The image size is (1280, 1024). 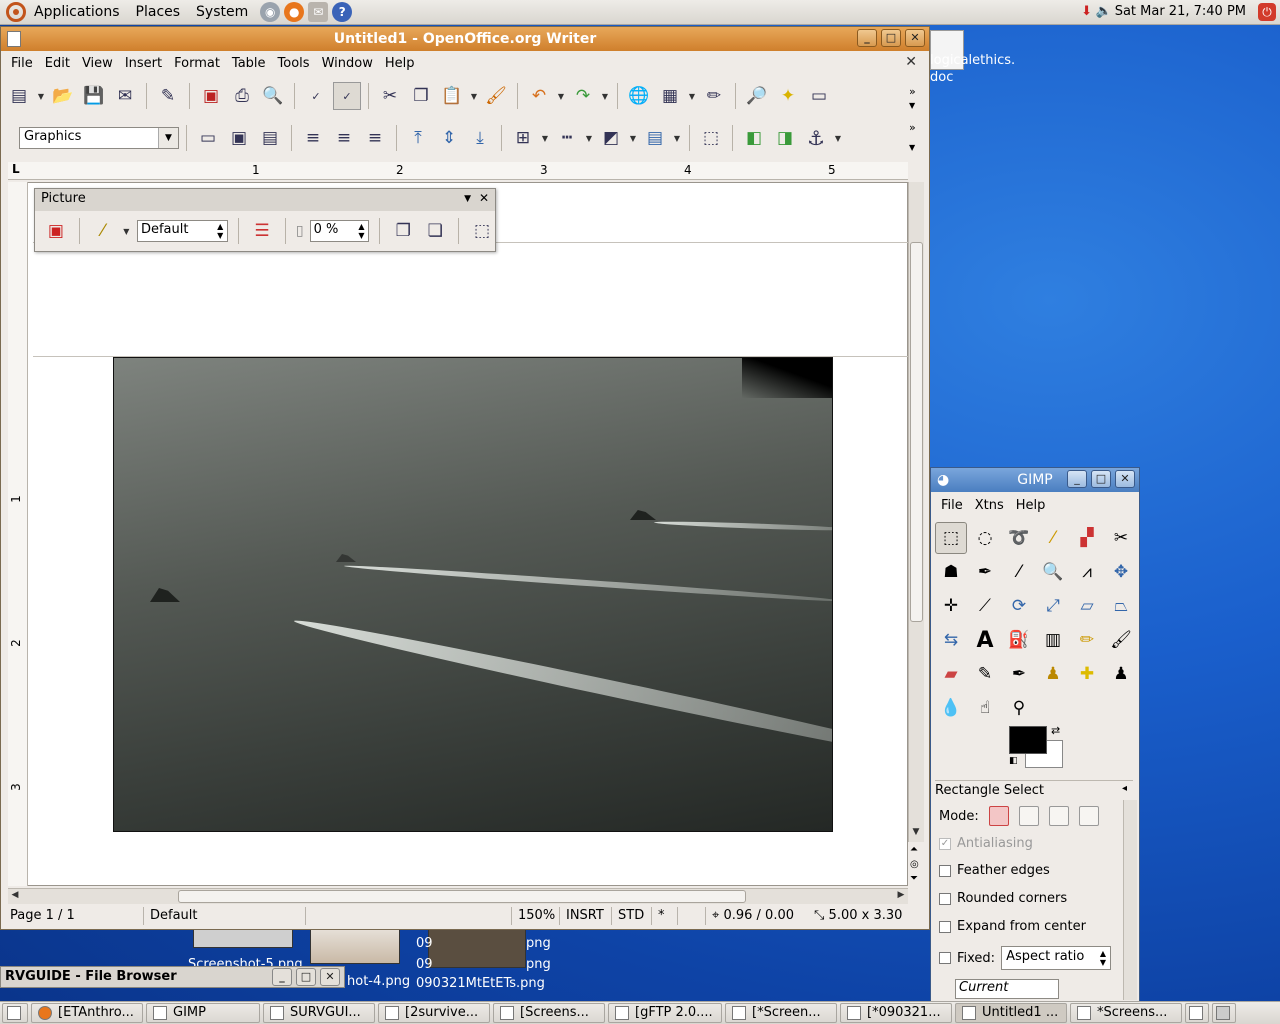 I want to click on thumbnail-label: 09, so click(x=424, y=943).